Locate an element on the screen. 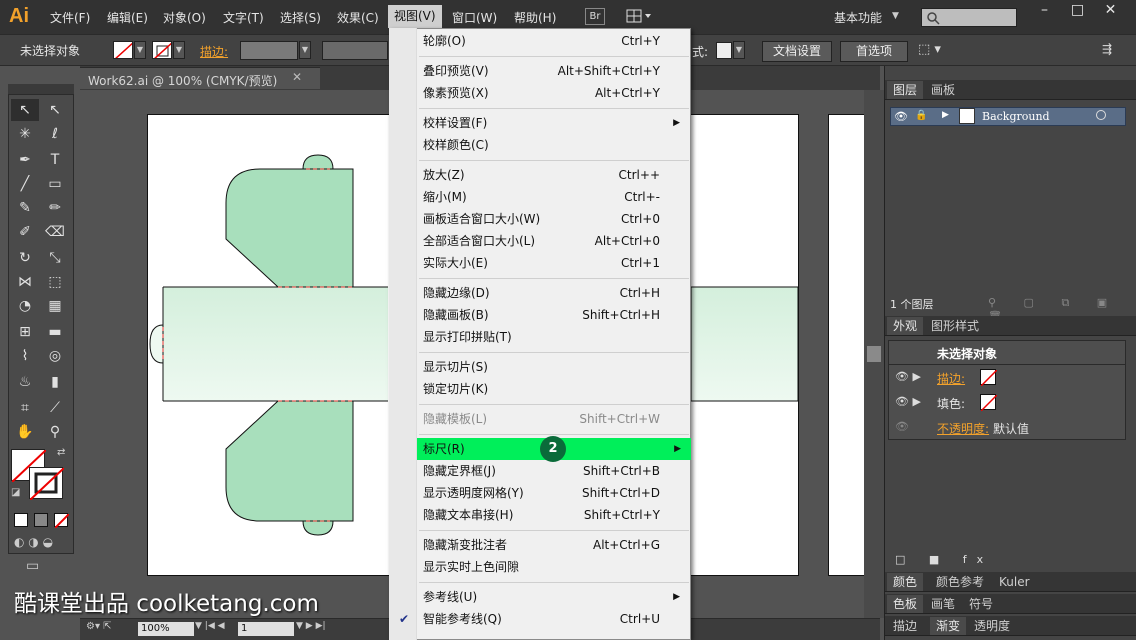 The height and width of the screenshot is (640, 1136). eraser-tool-icon: ⌫ is located at coordinates (55, 232).